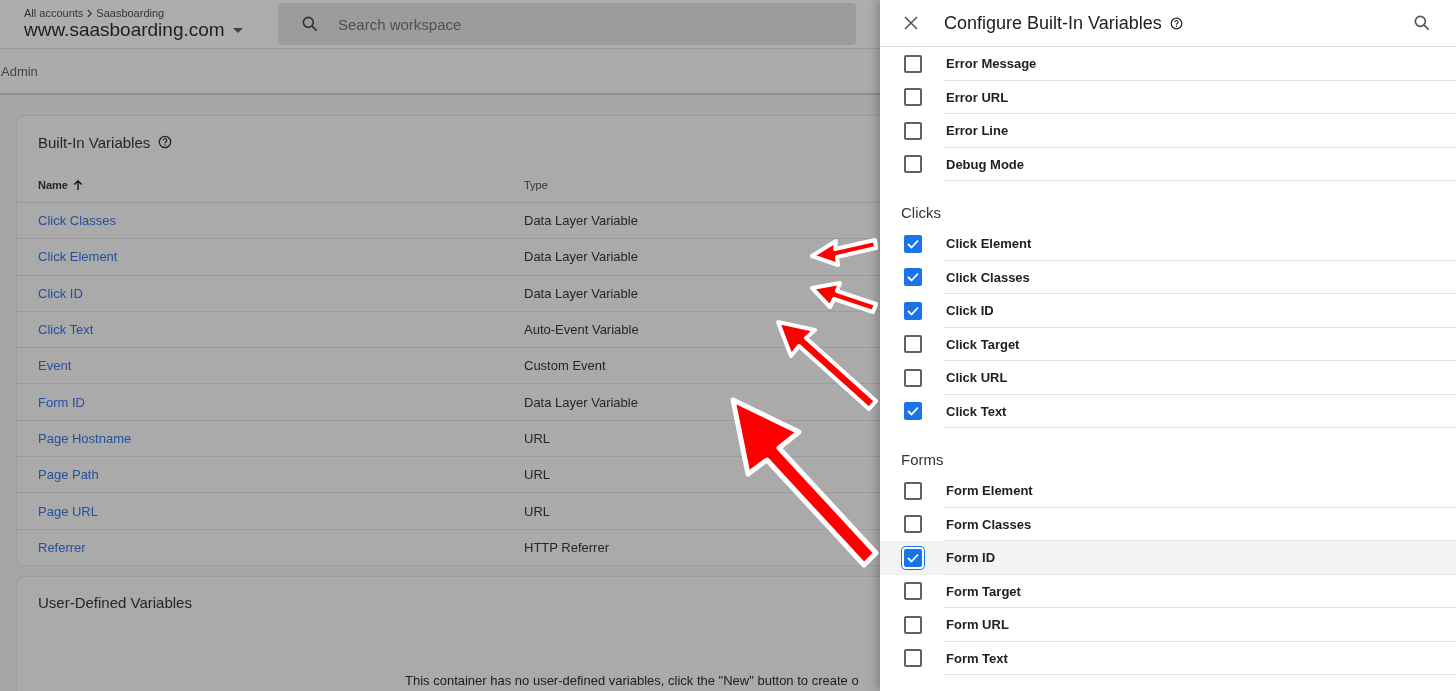 The image size is (1456, 691). What do you see at coordinates (77, 185) in the screenshot?
I see `sort-arrow-icon` at bounding box center [77, 185].